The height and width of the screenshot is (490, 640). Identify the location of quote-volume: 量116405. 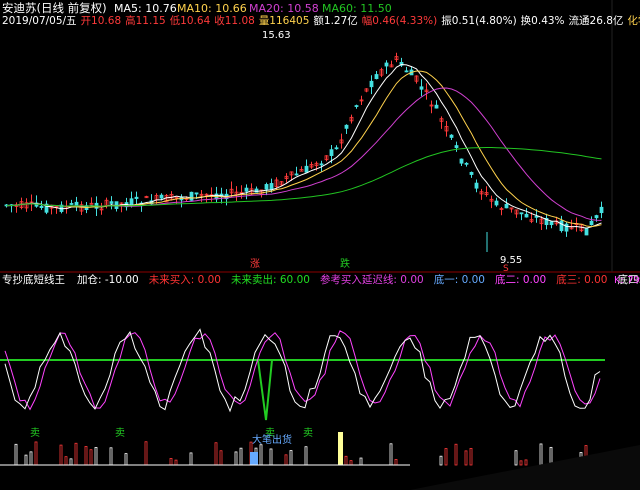
(284, 21).